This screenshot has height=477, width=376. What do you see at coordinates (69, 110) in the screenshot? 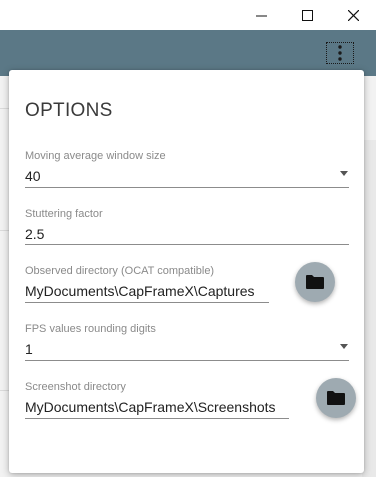
I see `options-title: OPTIONS` at bounding box center [69, 110].